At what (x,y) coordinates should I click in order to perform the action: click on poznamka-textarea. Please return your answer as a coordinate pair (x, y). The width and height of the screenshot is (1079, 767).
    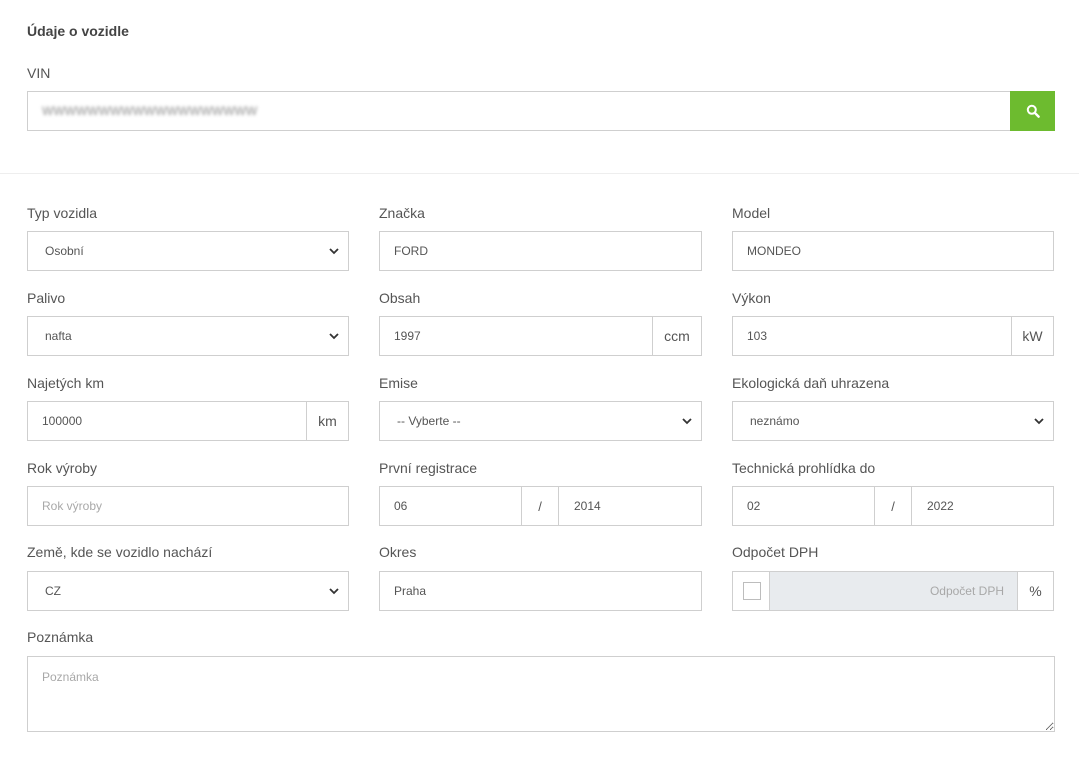
    Looking at the image, I should click on (541, 694).